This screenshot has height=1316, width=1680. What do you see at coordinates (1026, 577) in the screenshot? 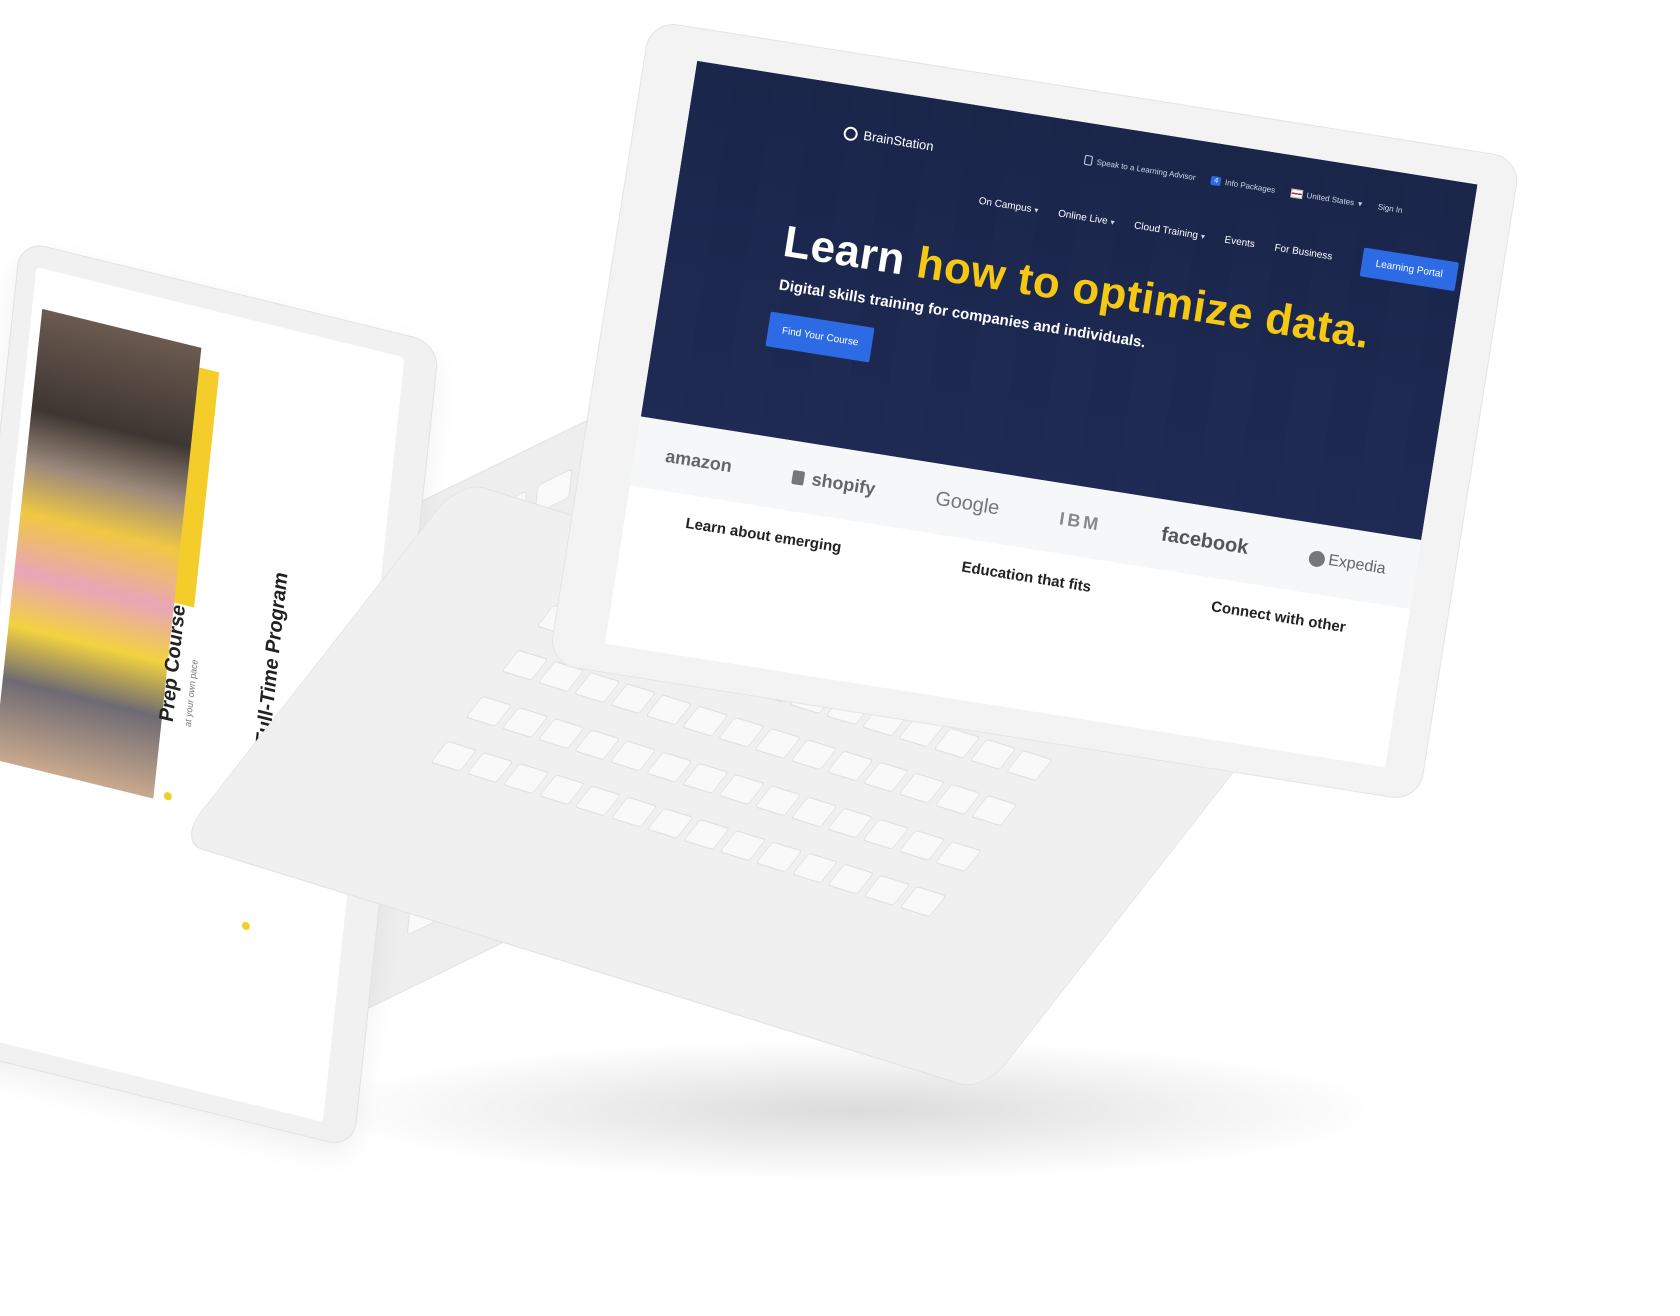
I see `feature-heading: Education that fits` at bounding box center [1026, 577].